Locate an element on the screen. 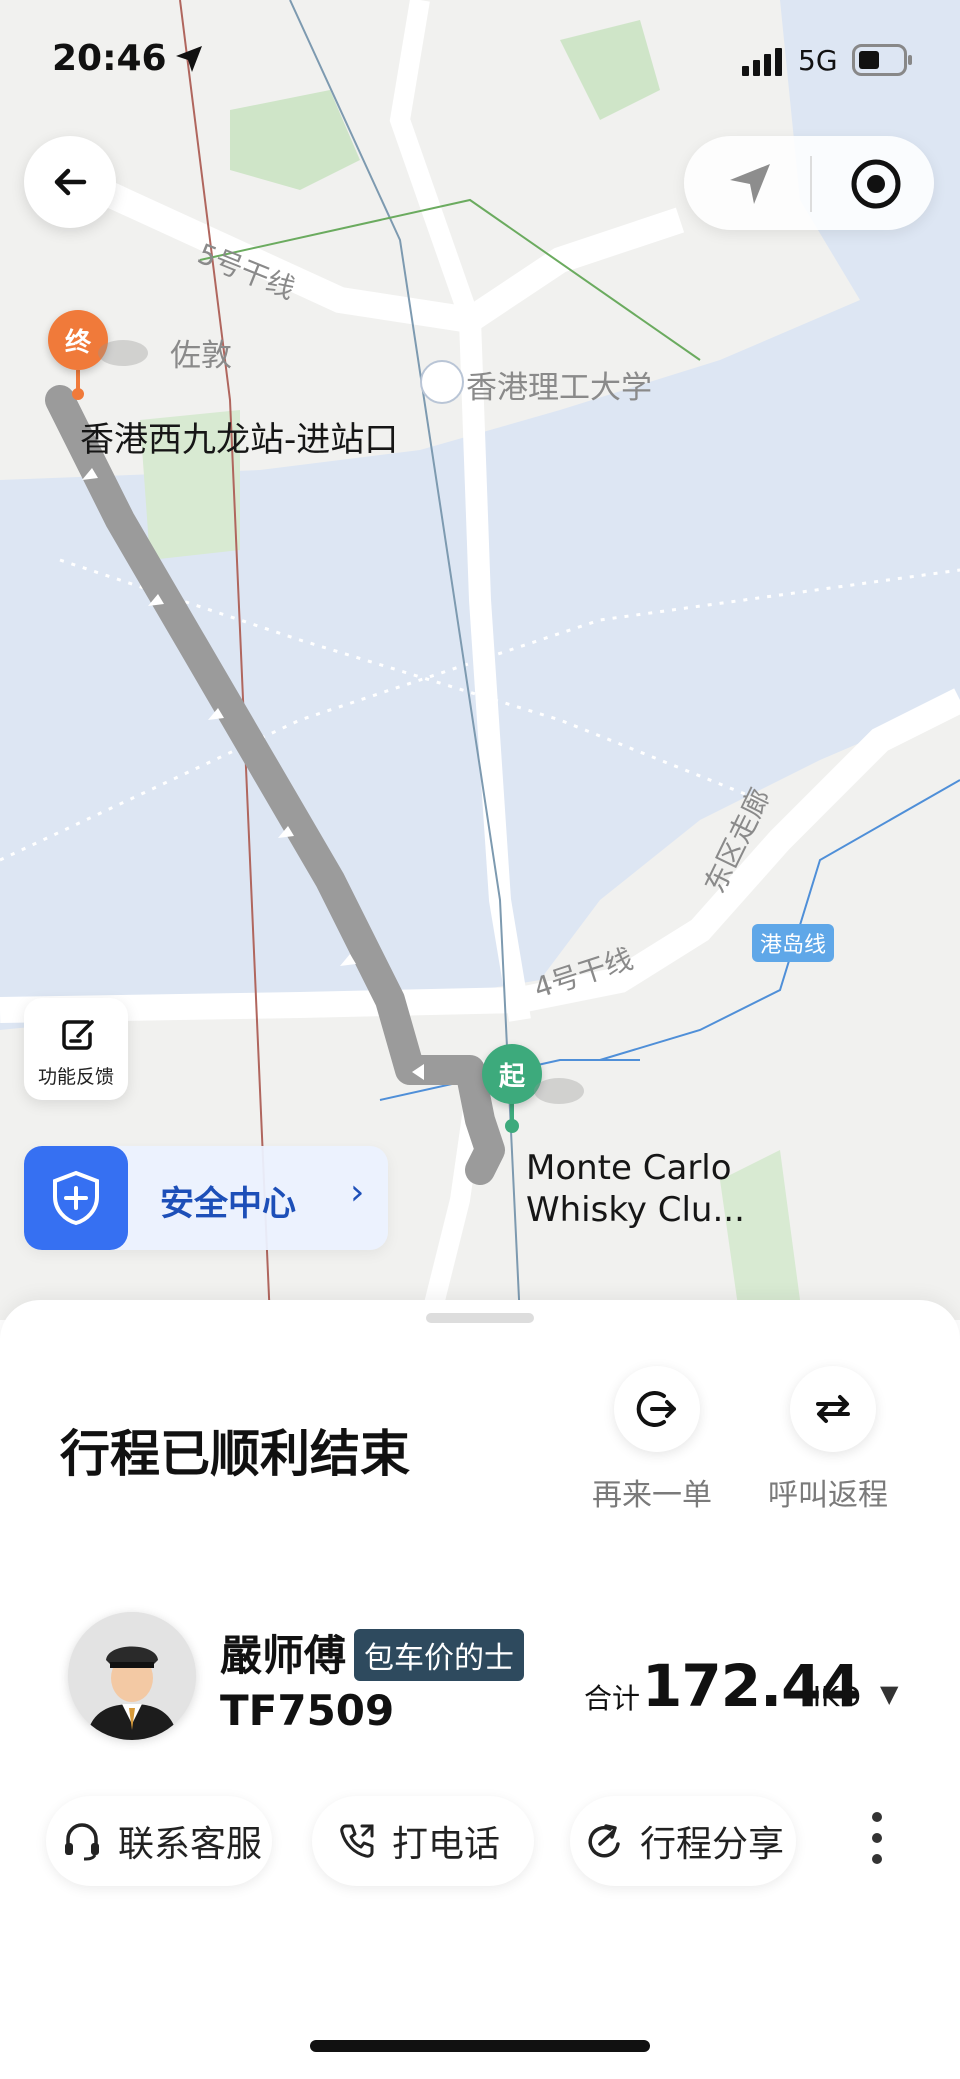  back-arrow-icon is located at coordinates (70, 182).